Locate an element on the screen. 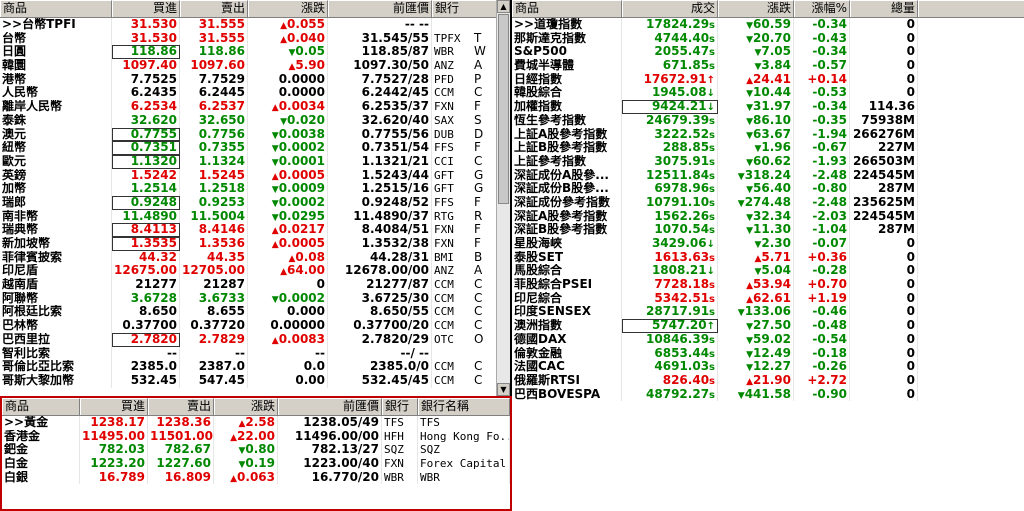 The width and height of the screenshot is (1024, 511). item-name: 澳洲指數 is located at coordinates (567, 326).